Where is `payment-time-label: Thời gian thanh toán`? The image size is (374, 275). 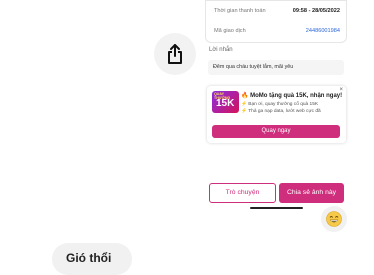 payment-time-label: Thời gian thanh toán is located at coordinates (240, 11).